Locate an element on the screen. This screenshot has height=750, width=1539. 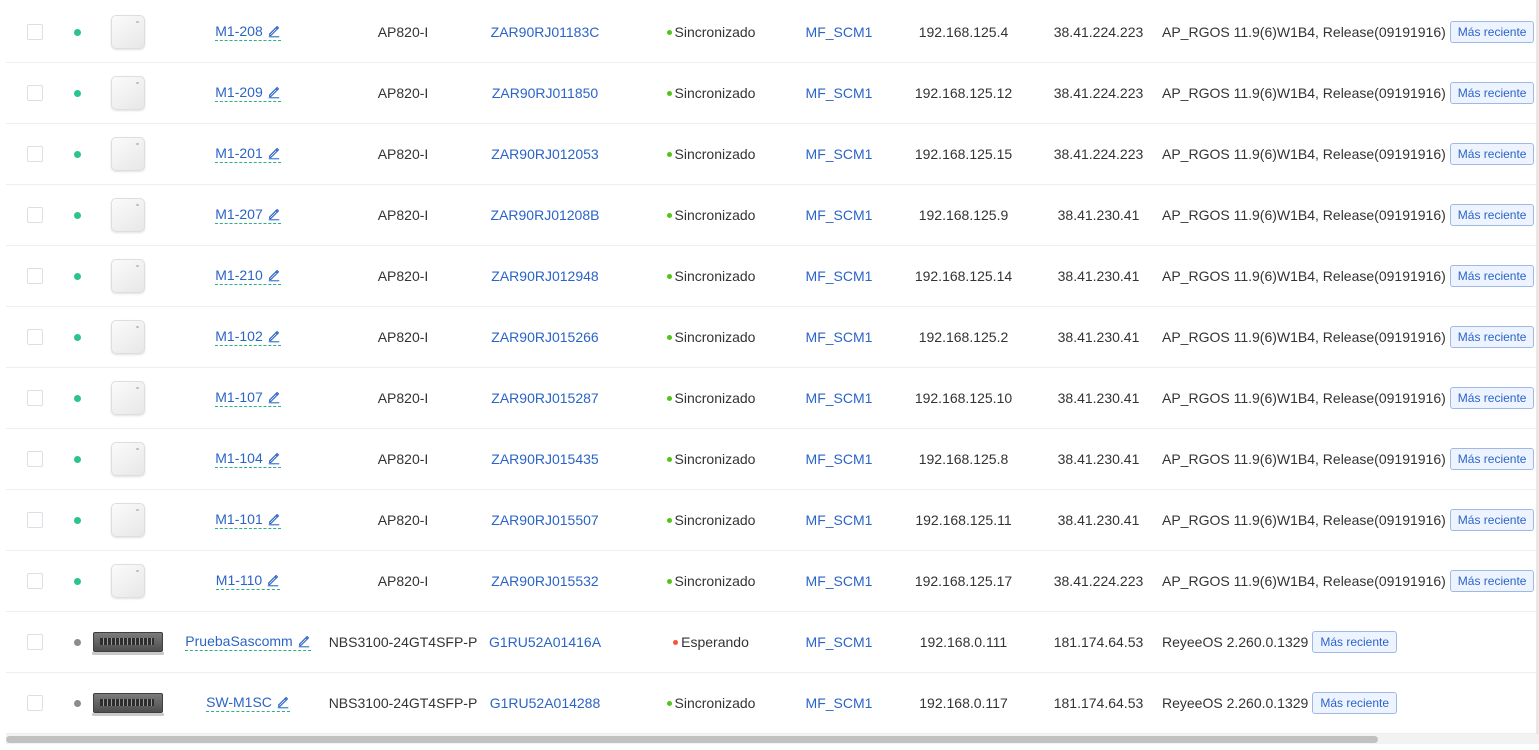
serial-number-link: ZAR90RJ012053 is located at coordinates (544, 154).